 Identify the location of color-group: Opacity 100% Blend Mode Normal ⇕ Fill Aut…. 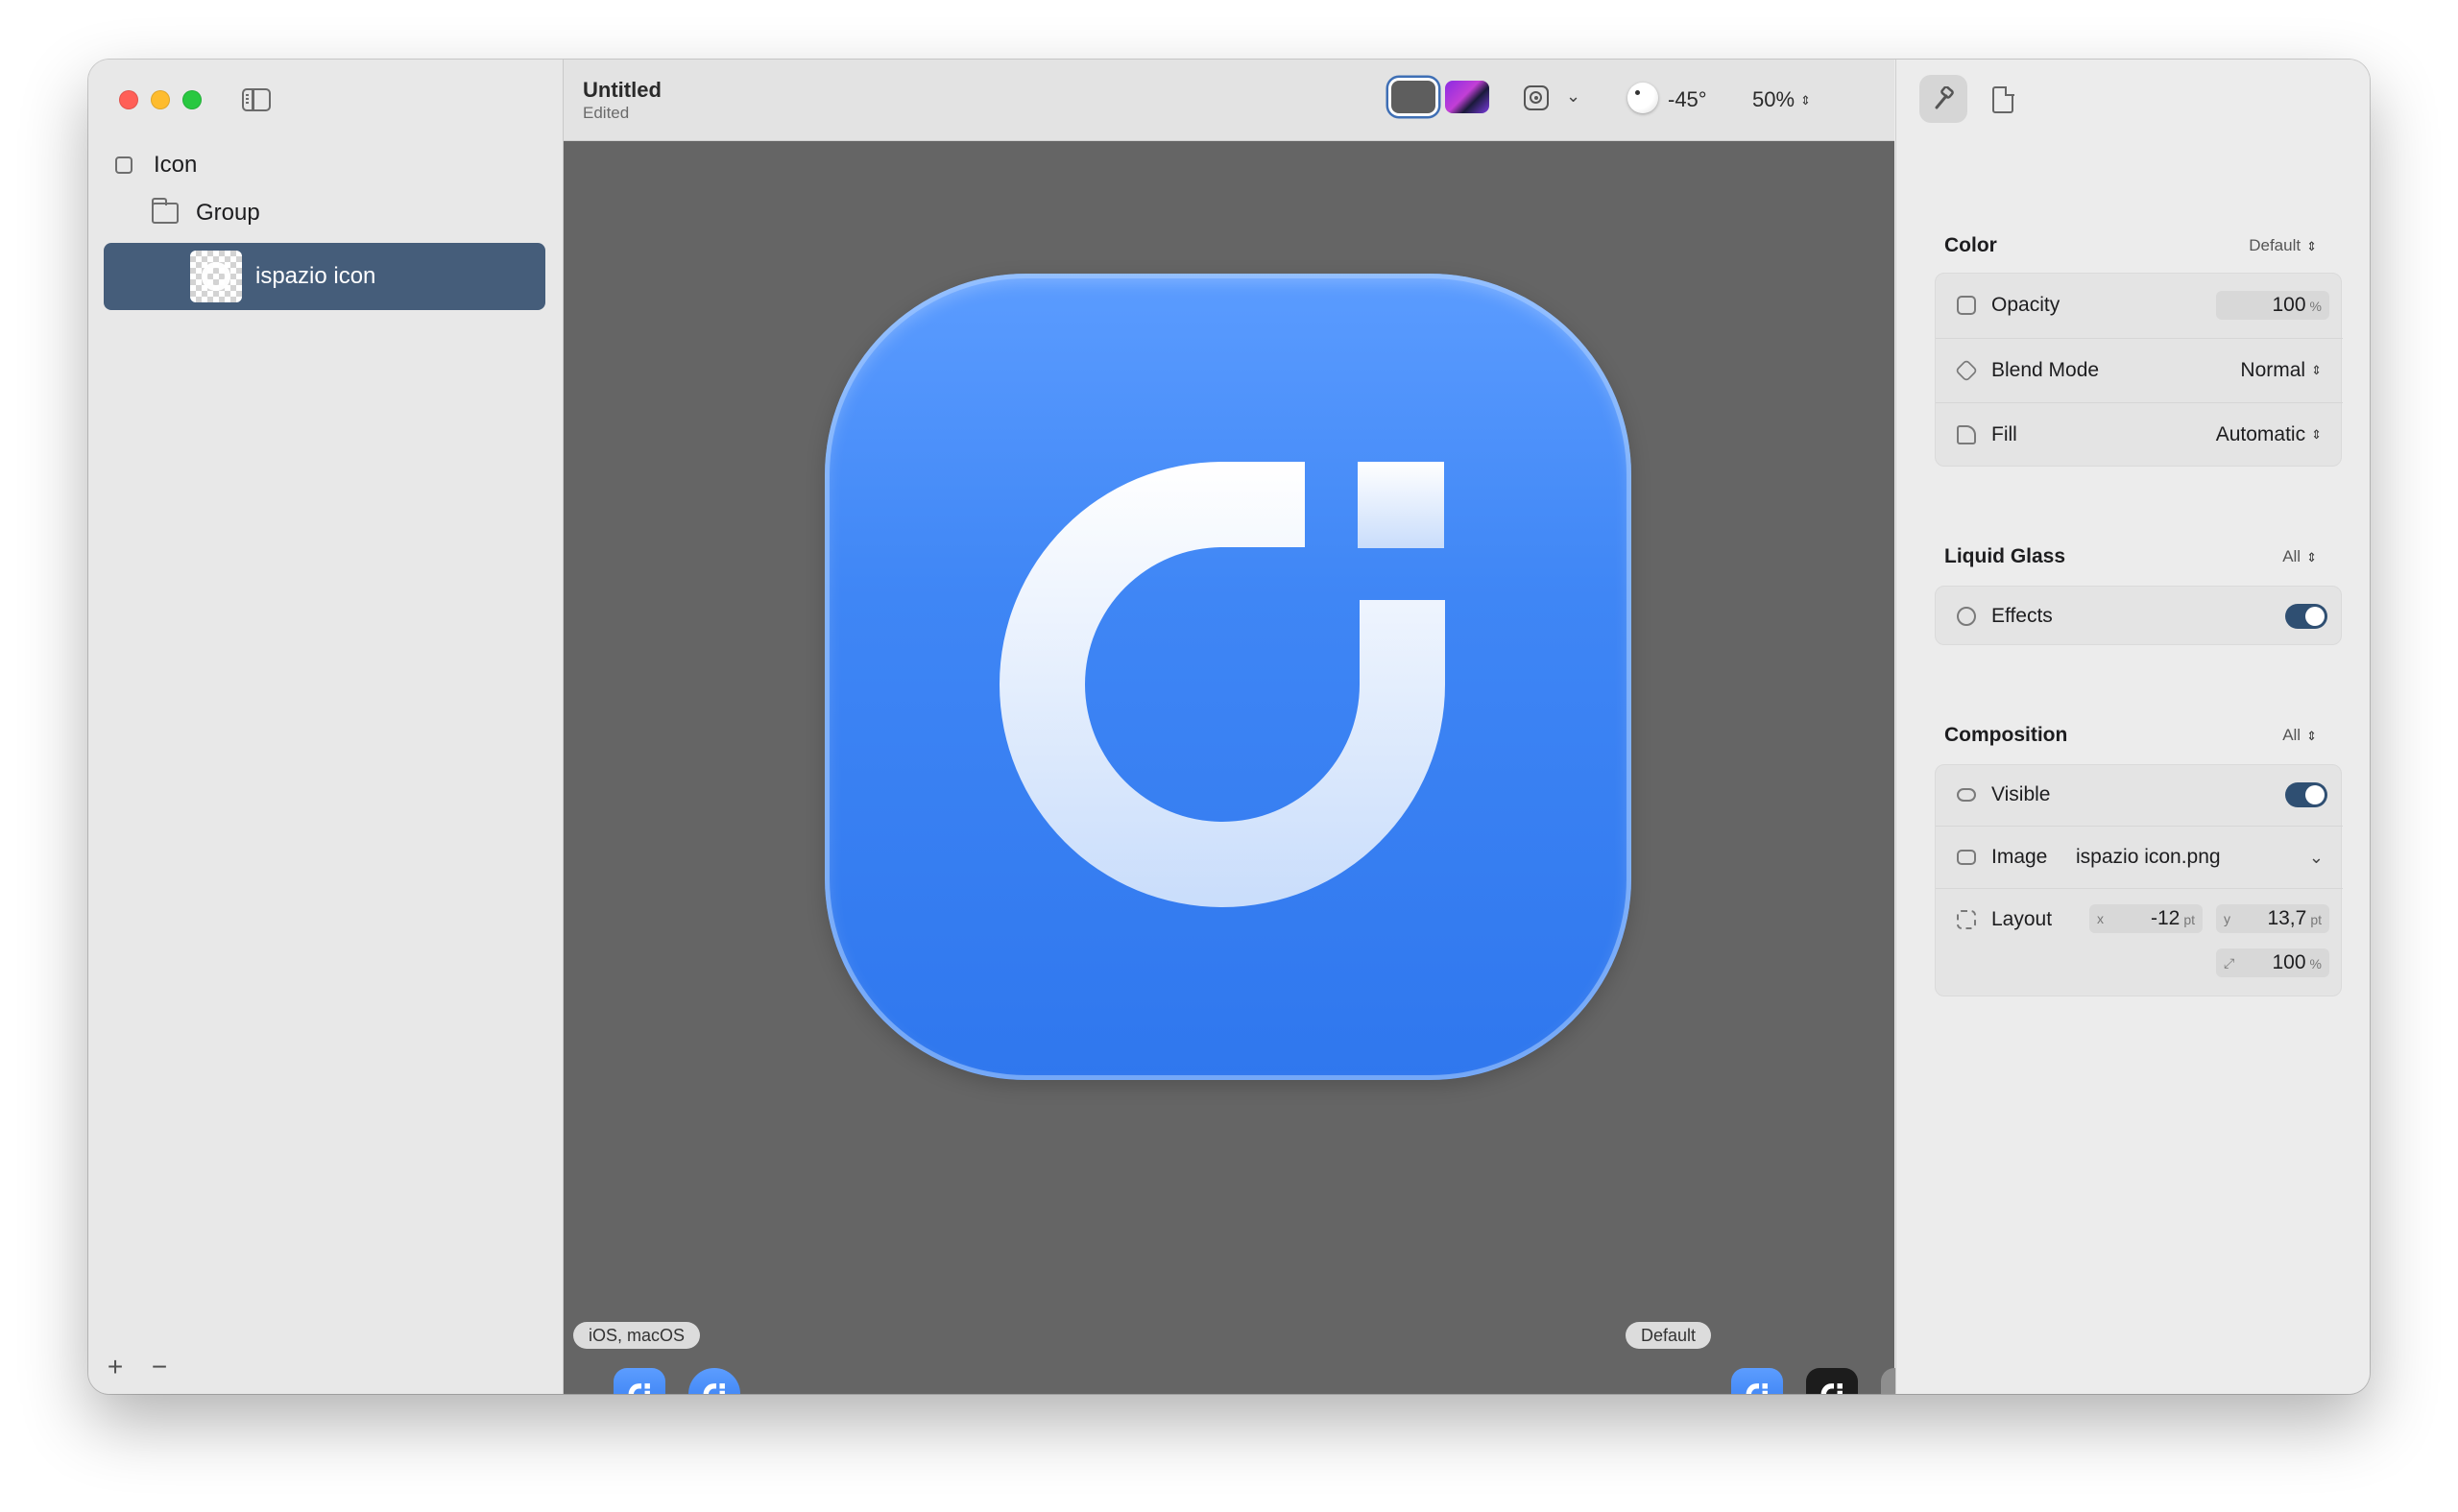
(2139, 370).